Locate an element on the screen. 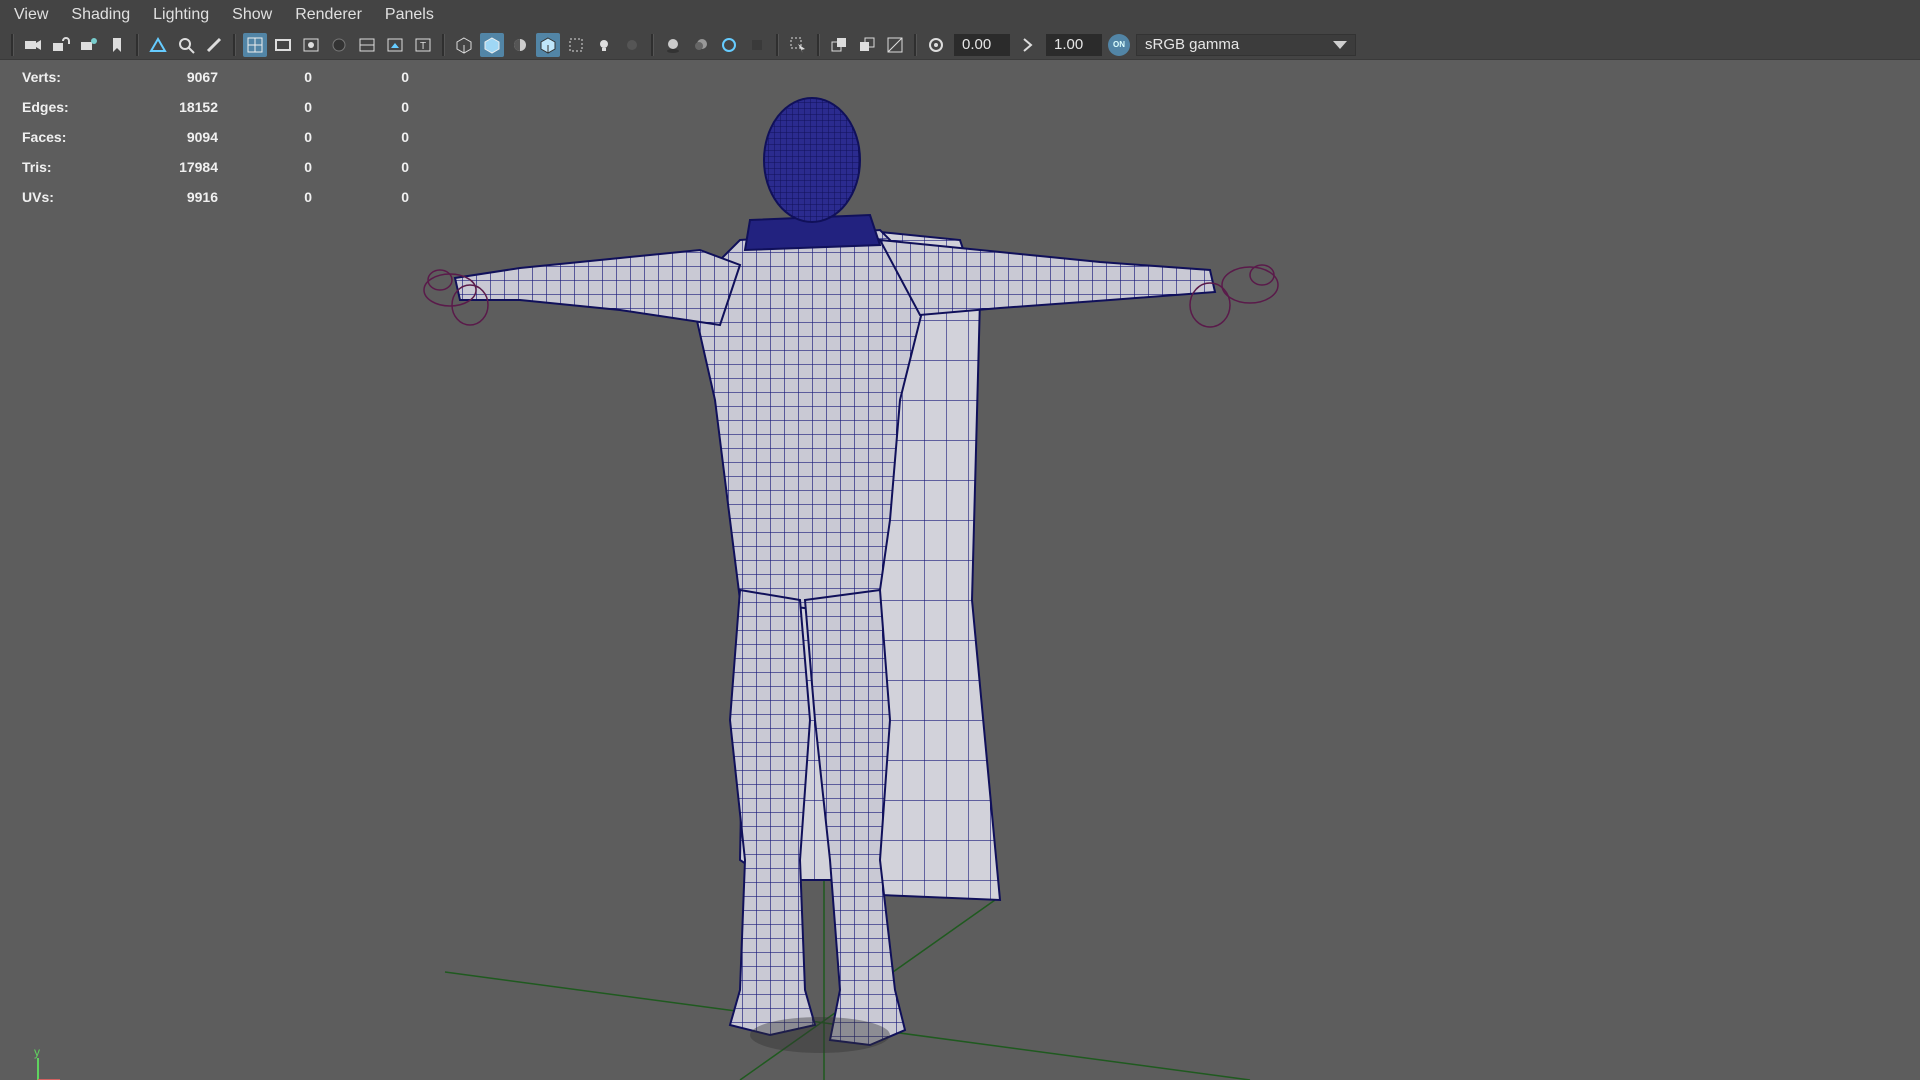 Image resolution: width=1920 pixels, height=1080 pixels. field-chart-icon is located at coordinates (367, 45).